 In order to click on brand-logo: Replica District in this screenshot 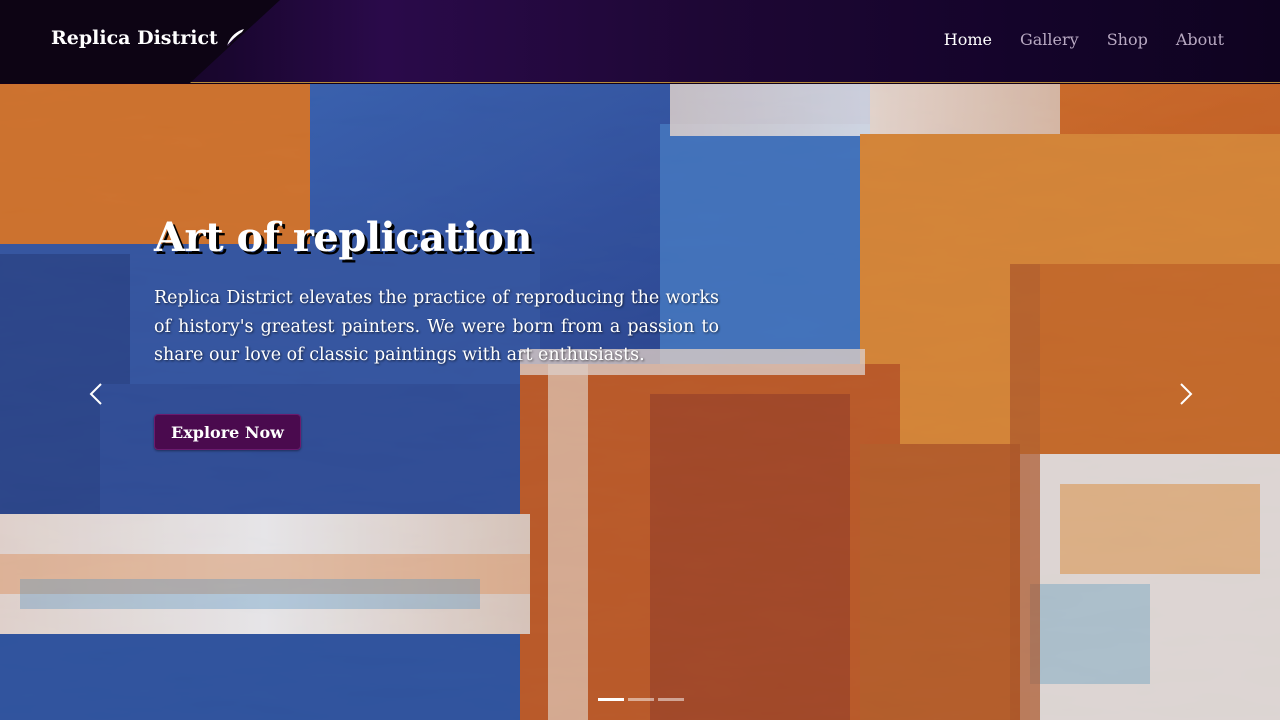, I will do `click(148, 38)`.